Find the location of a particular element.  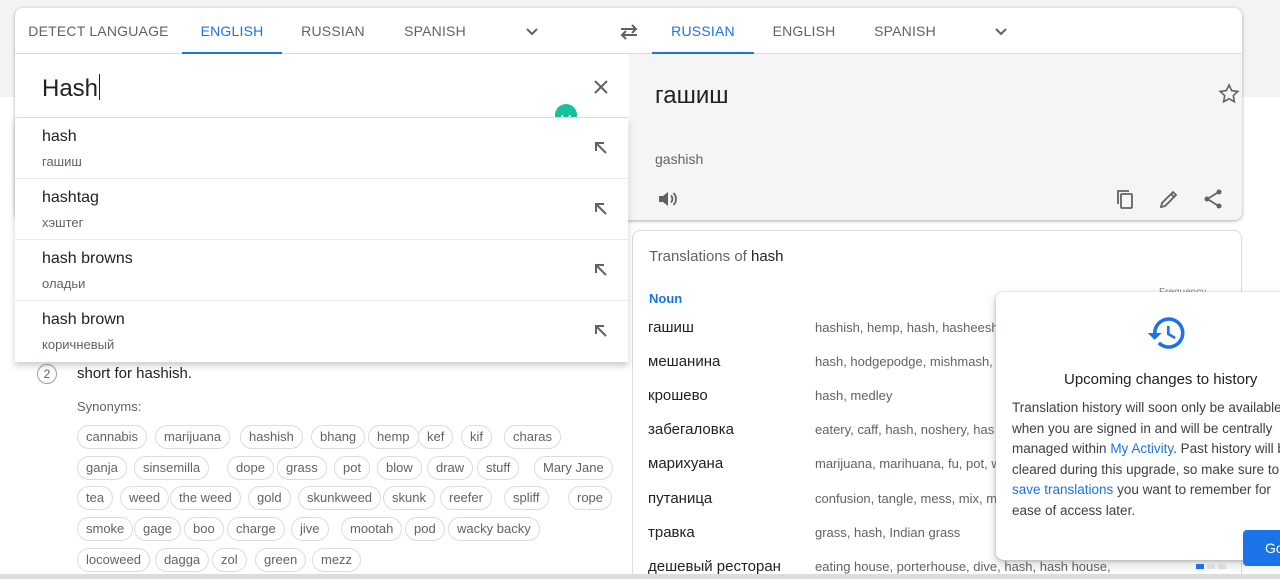

source-lang-spanish: SPANISH is located at coordinates (435, 31).